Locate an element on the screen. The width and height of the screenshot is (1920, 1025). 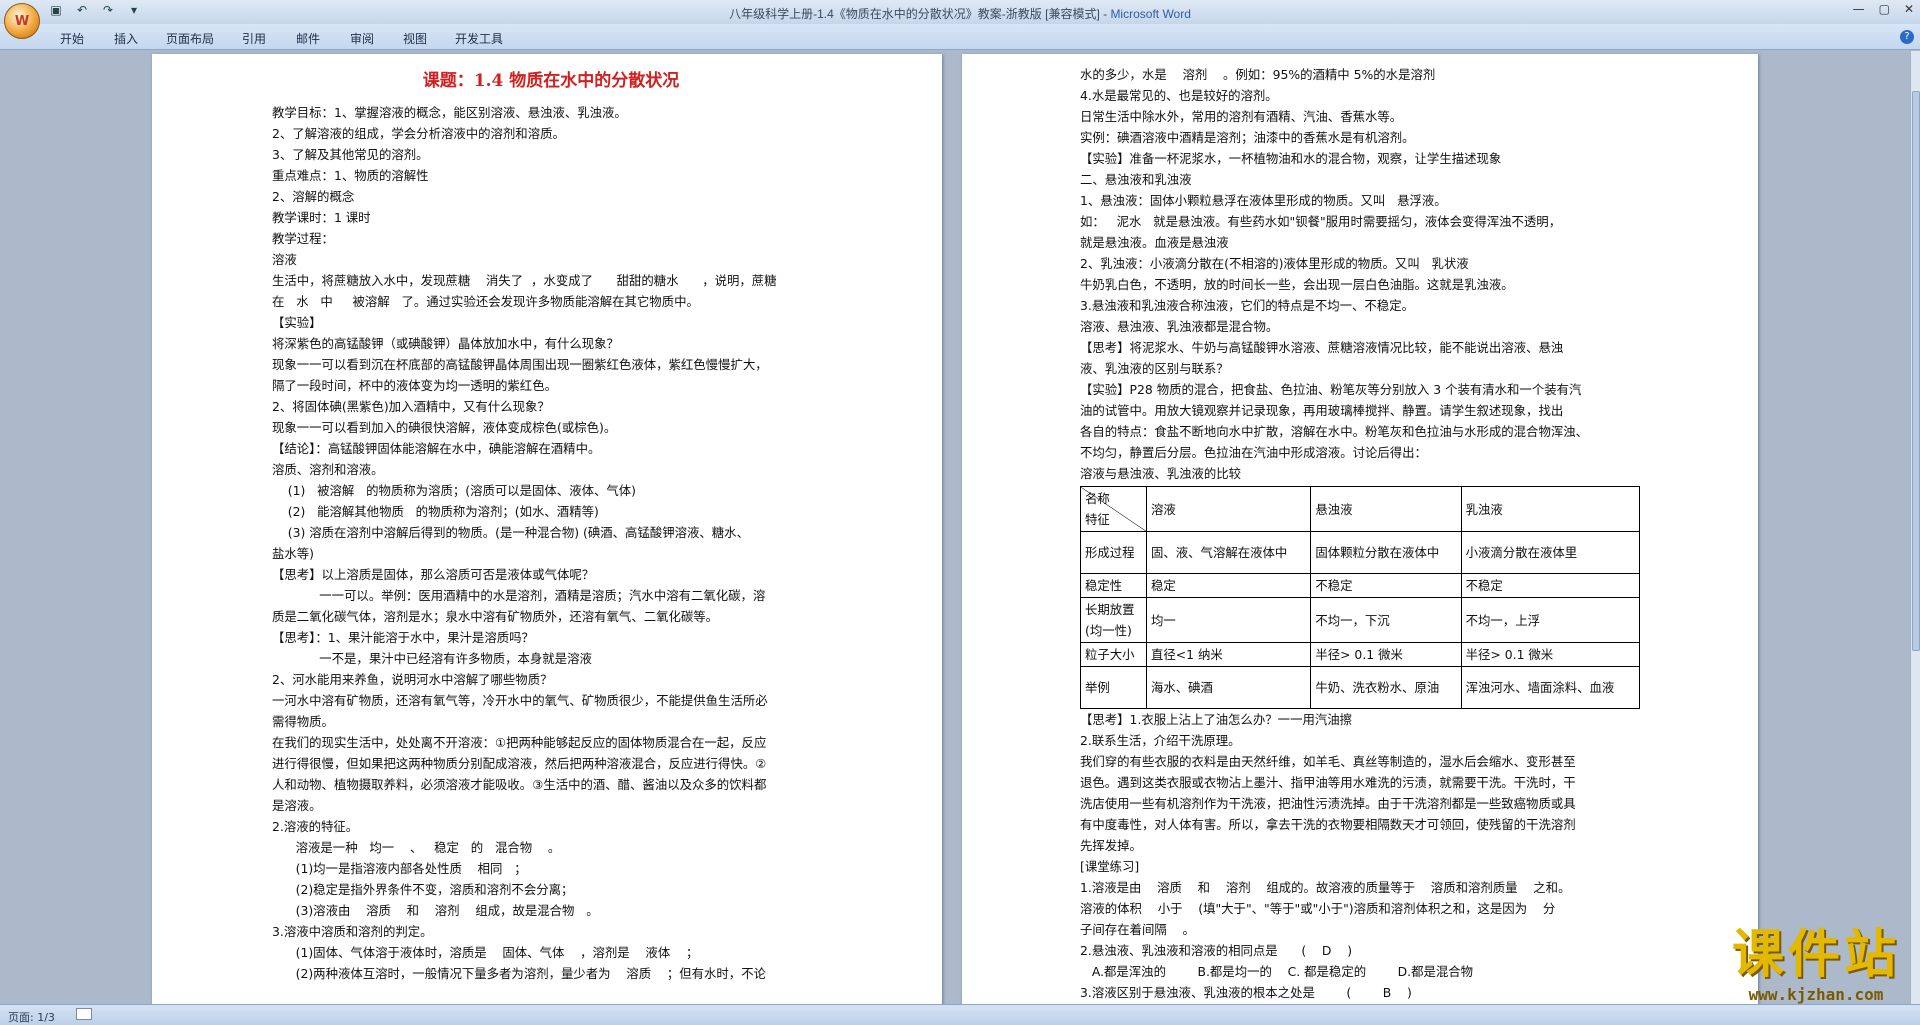
table-cell: 稳定 is located at coordinates (1228, 585).